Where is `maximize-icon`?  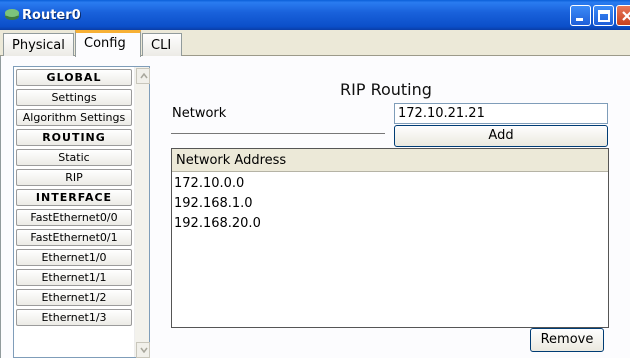
maximize-icon is located at coordinates (604, 16).